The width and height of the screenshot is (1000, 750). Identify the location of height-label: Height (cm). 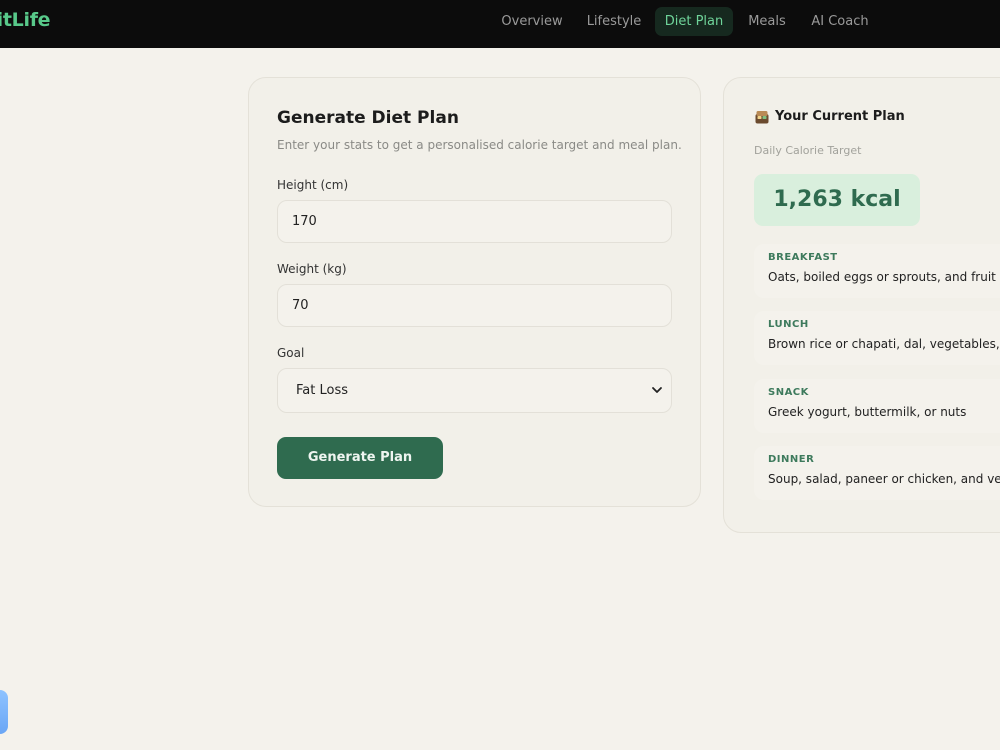
(313, 185).